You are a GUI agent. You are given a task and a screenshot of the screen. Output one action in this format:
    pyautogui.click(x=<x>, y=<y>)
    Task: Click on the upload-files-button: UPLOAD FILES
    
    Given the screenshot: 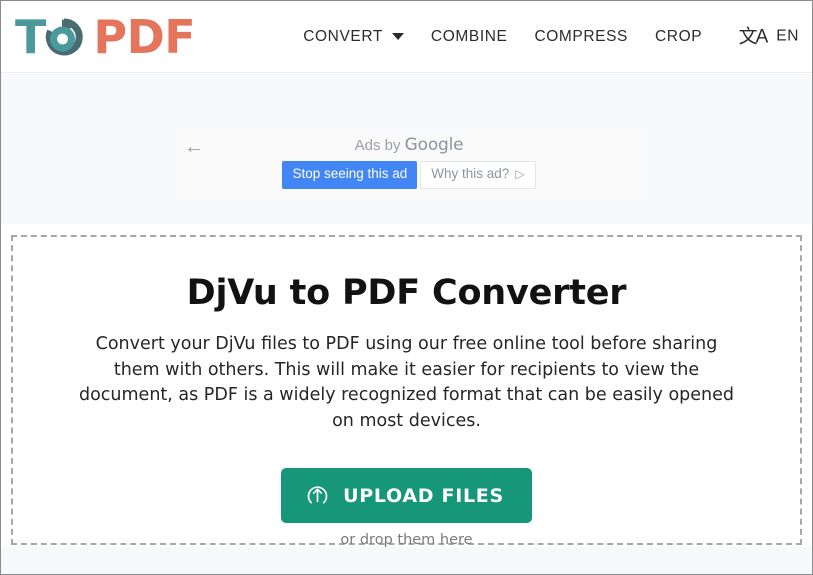 What is the action you would take?
    pyautogui.click(x=406, y=495)
    